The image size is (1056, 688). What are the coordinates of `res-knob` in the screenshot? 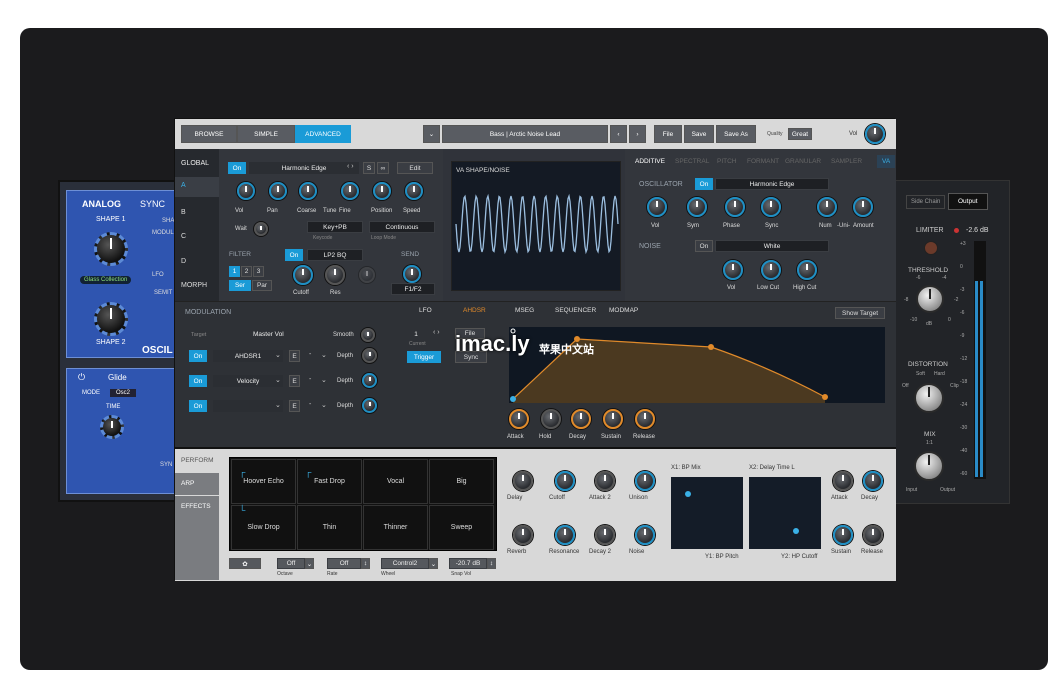 It's located at (335, 275).